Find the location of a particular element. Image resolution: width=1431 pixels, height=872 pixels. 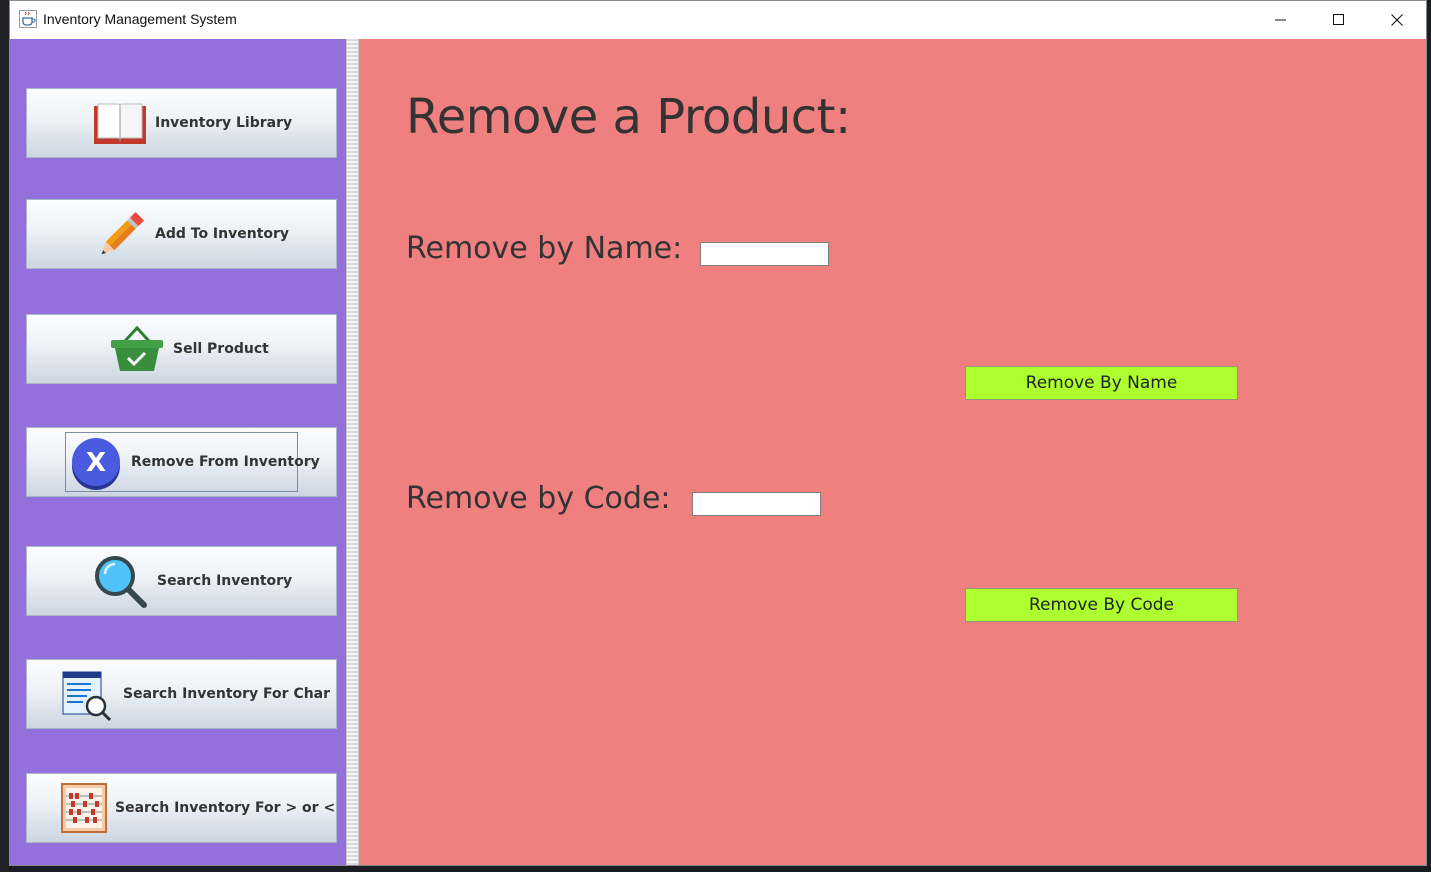

split-pane-divider is located at coordinates (352, 452).